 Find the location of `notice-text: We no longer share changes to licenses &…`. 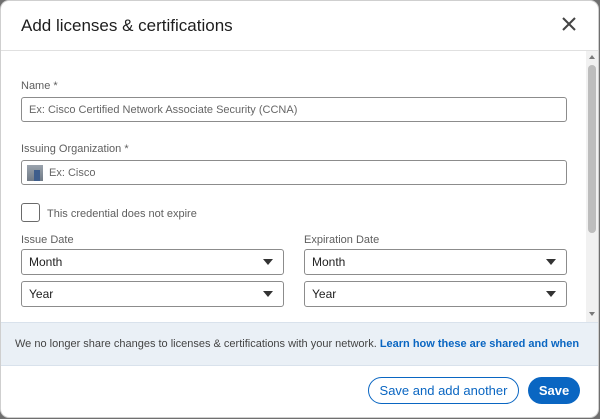

notice-text: We no longer share changes to licenses &… is located at coordinates (197, 344).